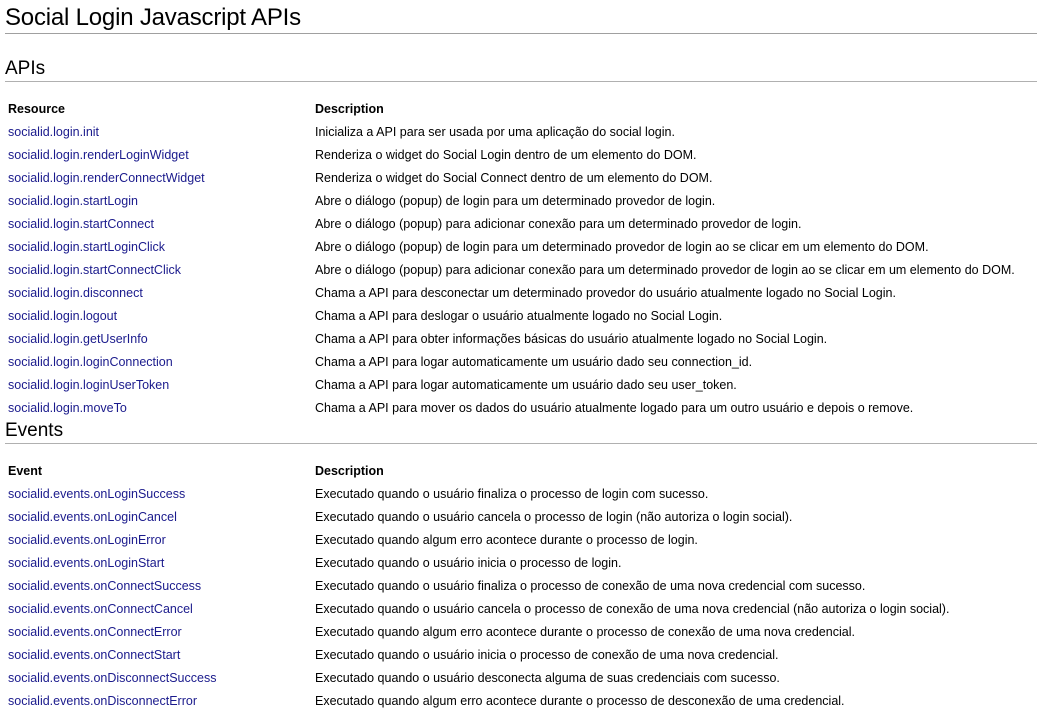  I want to click on name-cell: socialid.events.onLoginError, so click(158, 539).